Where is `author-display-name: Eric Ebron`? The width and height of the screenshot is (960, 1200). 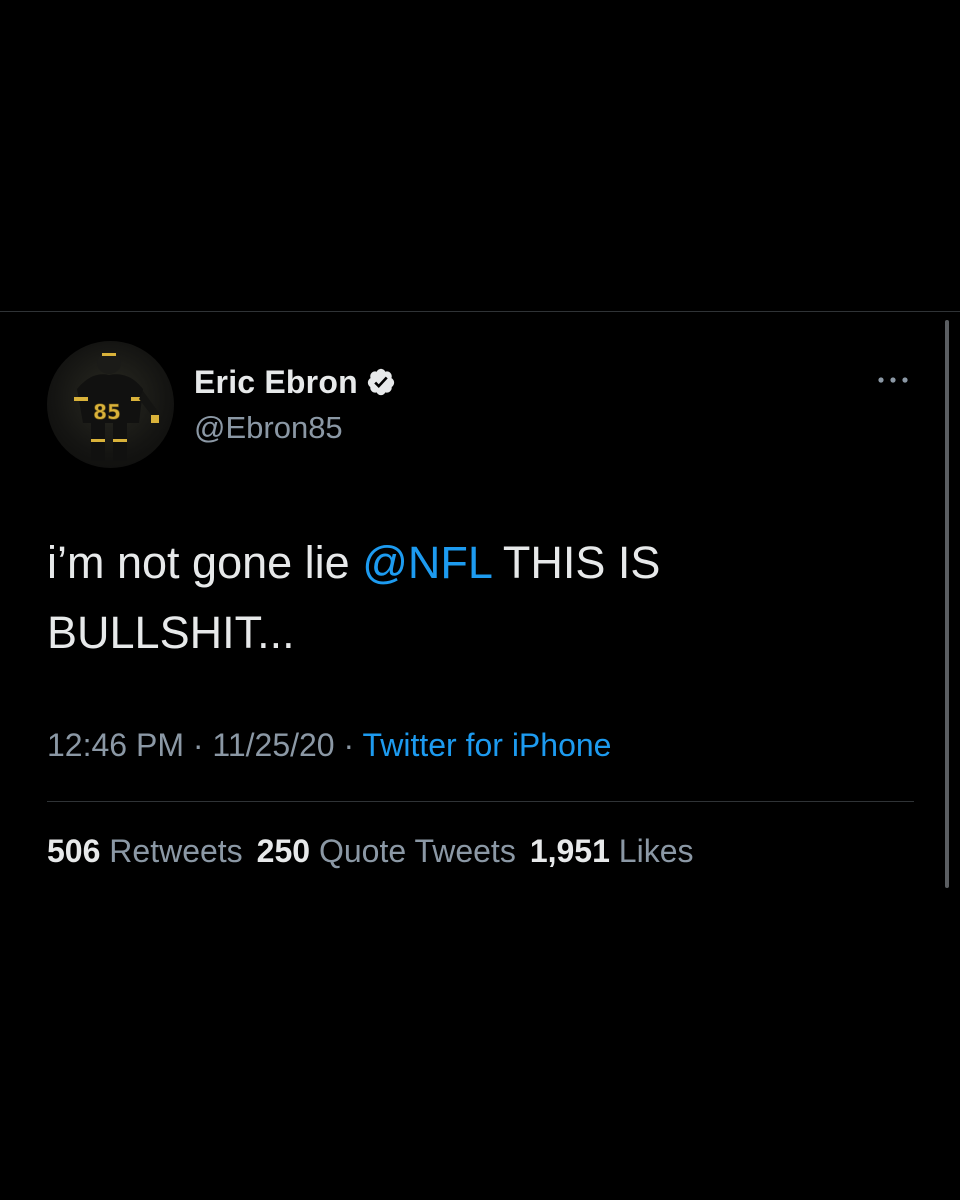 author-display-name: Eric Ebron is located at coordinates (276, 382).